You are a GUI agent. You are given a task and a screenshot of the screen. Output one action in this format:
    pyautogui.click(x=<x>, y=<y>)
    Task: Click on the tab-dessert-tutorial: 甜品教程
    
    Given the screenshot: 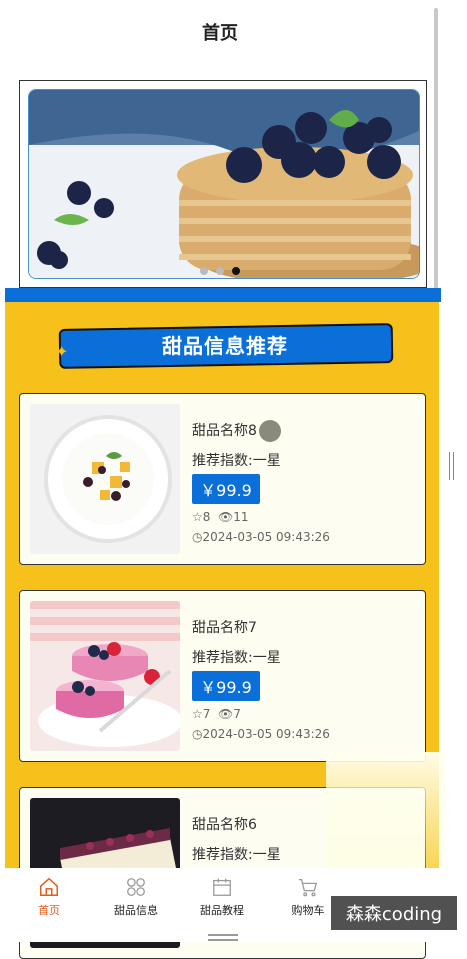 What is the action you would take?
    pyautogui.click(x=222, y=897)
    